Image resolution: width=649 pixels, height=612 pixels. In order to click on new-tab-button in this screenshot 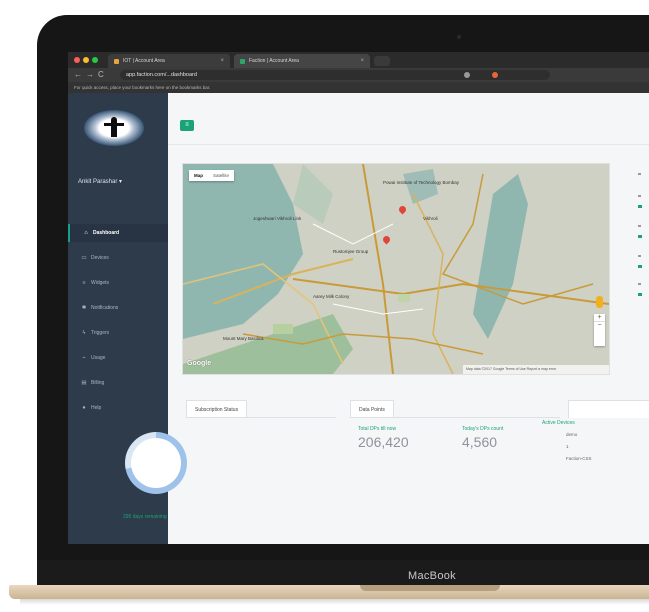, I will do `click(382, 61)`.